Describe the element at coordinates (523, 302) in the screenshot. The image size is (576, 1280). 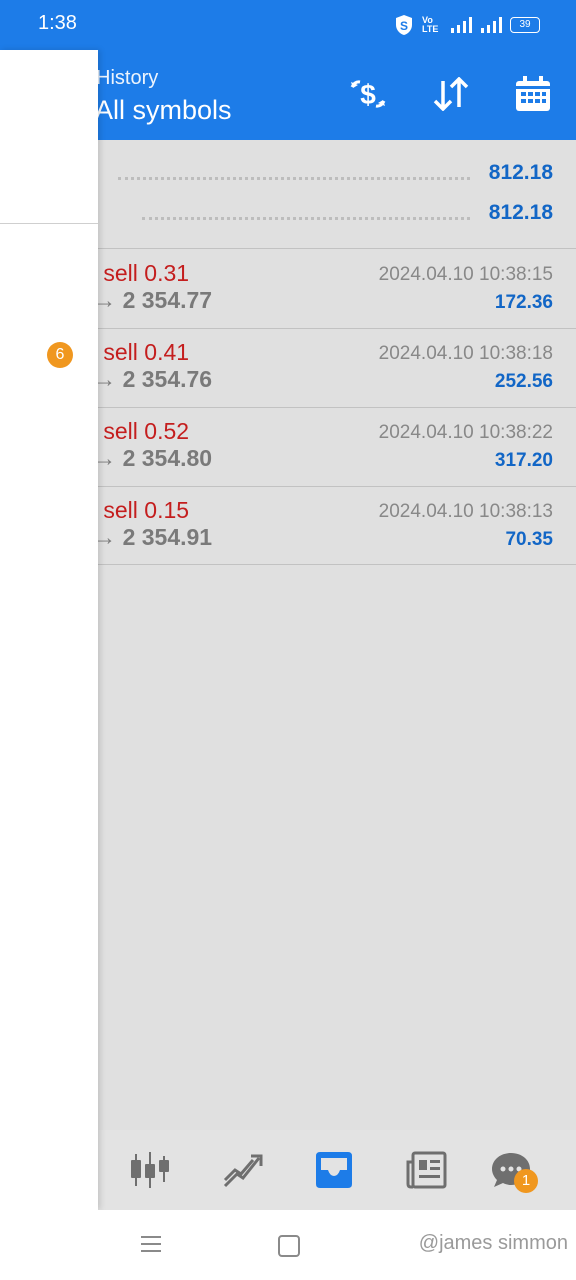
I see `deal-profit: 172.36` at that location.